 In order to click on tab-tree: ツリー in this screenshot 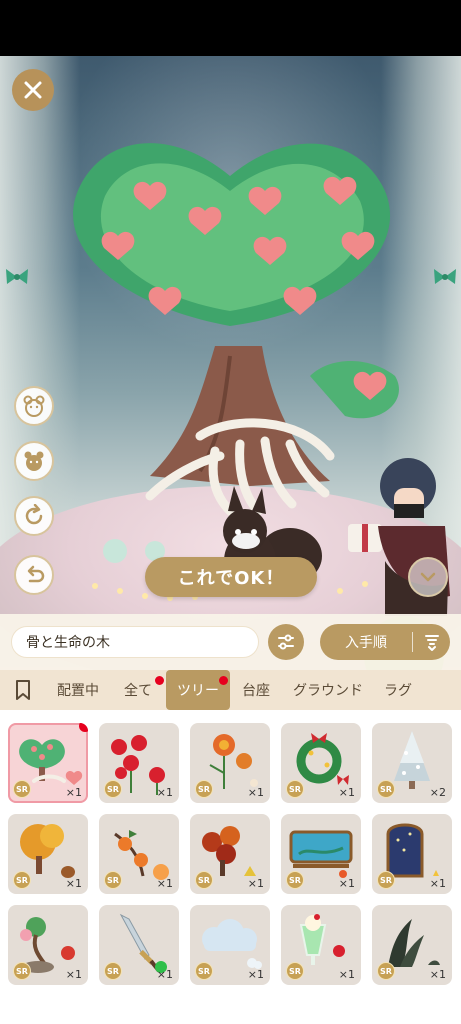, I will do `click(198, 690)`.